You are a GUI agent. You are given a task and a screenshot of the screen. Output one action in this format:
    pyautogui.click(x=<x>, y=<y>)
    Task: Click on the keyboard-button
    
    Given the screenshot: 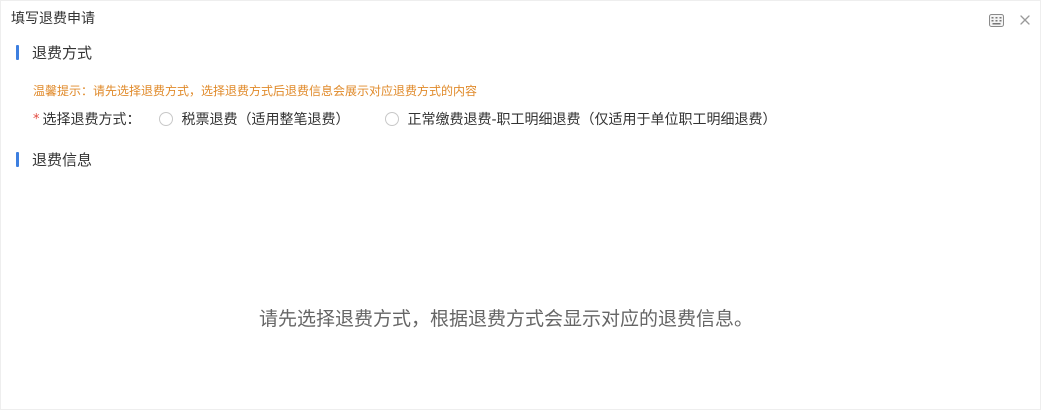 What is the action you would take?
    pyautogui.click(x=996, y=20)
    